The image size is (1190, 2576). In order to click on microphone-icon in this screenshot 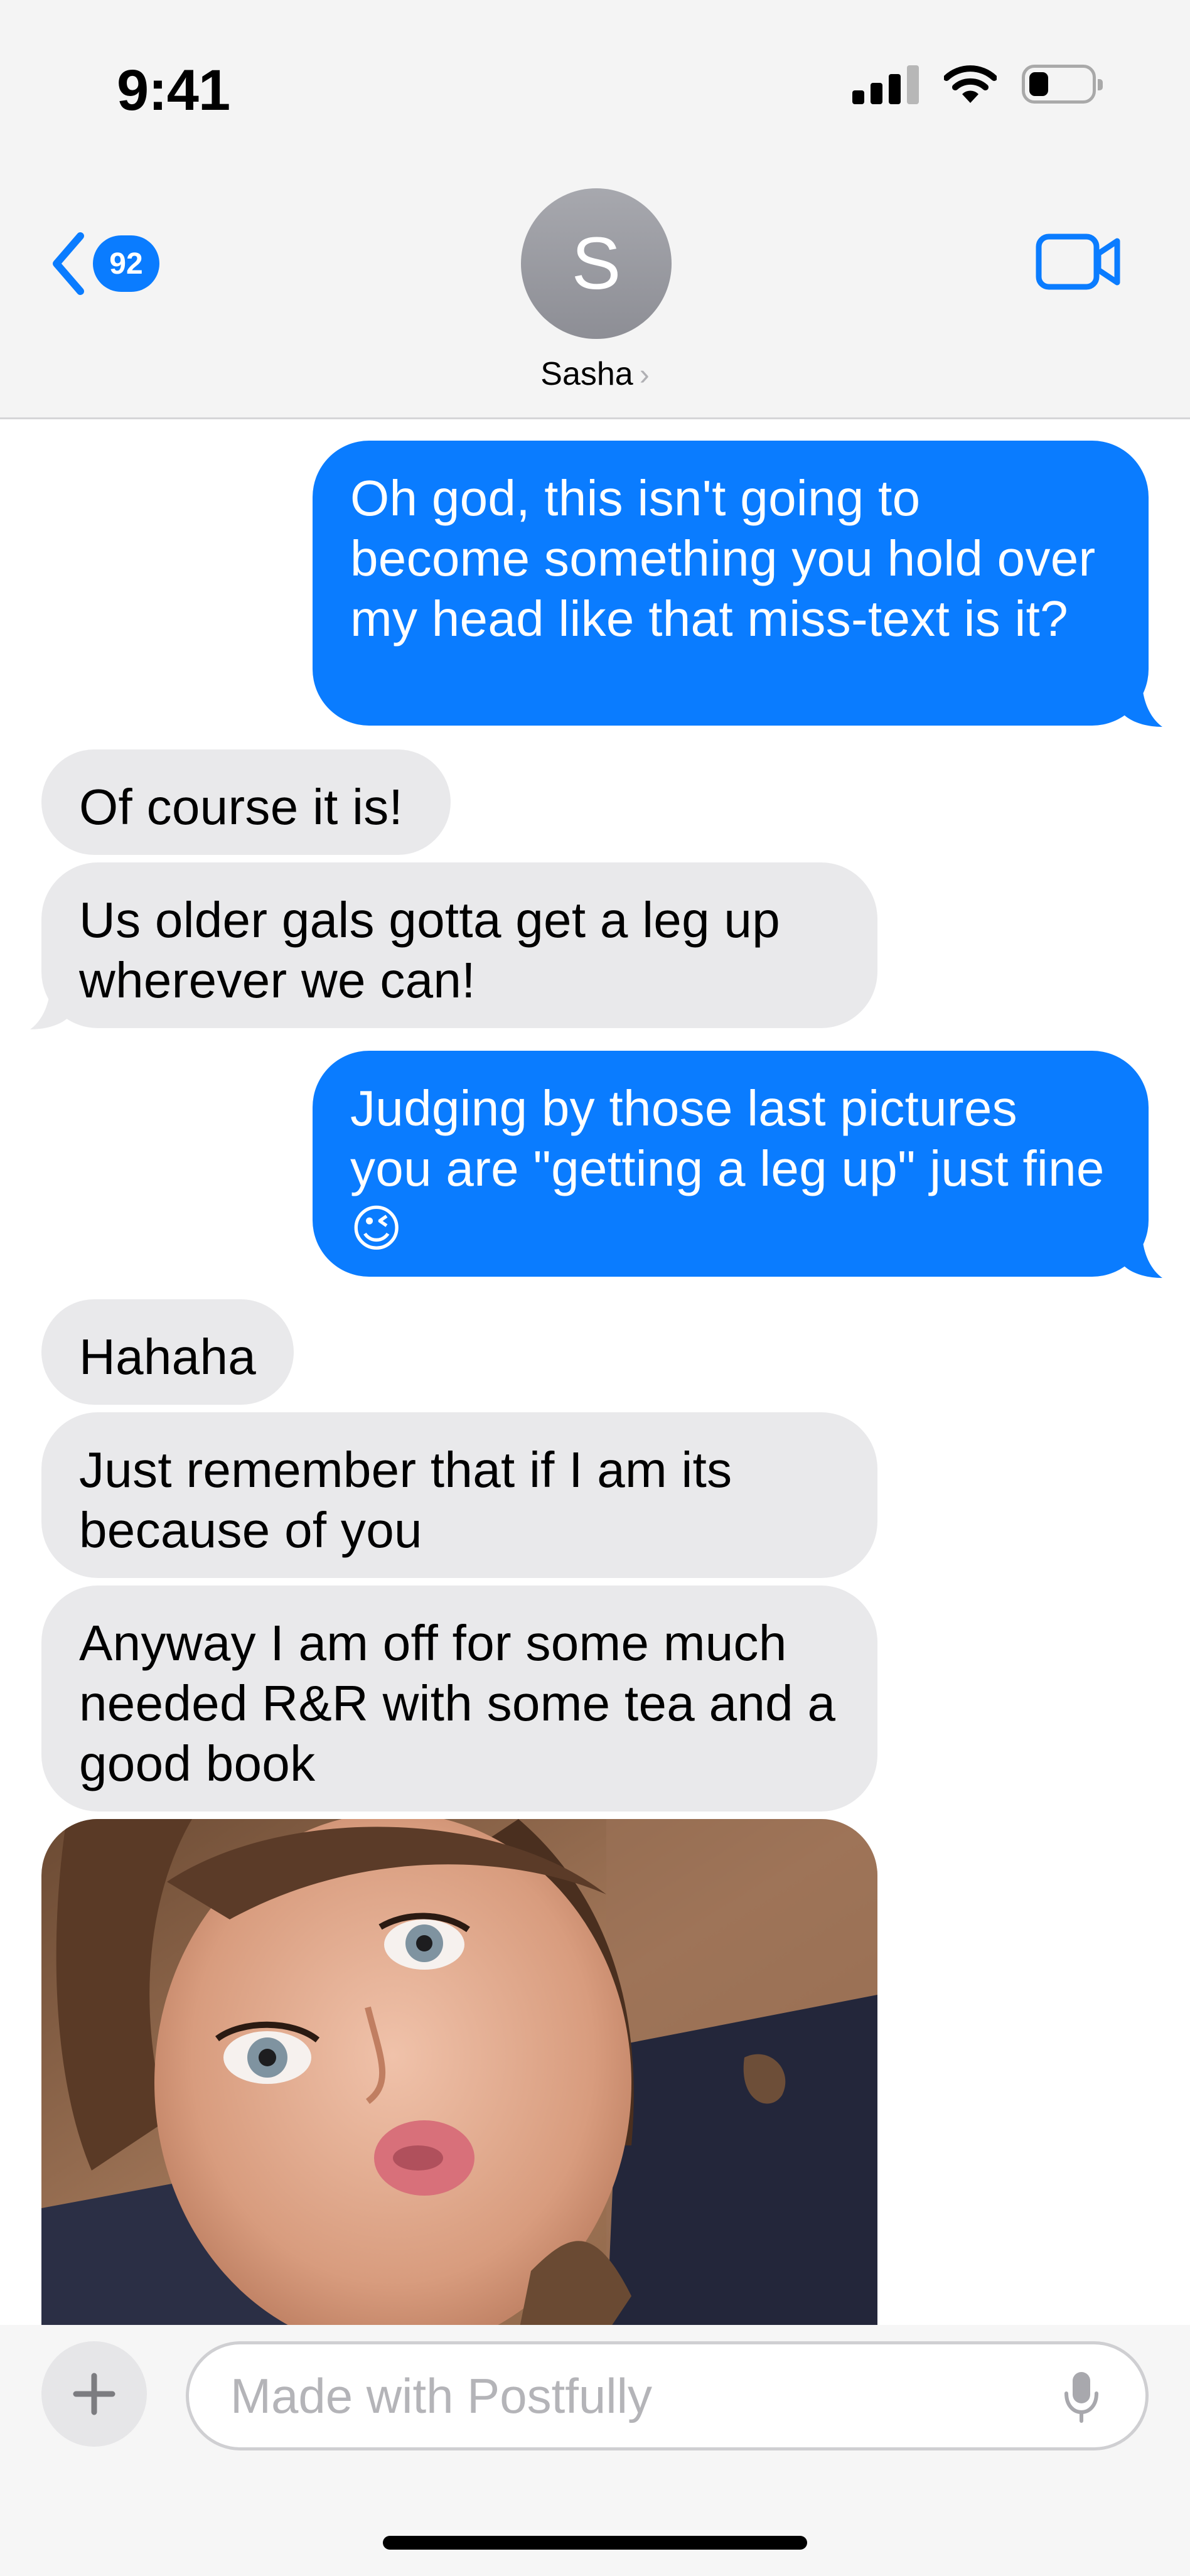, I will do `click(1081, 2397)`.